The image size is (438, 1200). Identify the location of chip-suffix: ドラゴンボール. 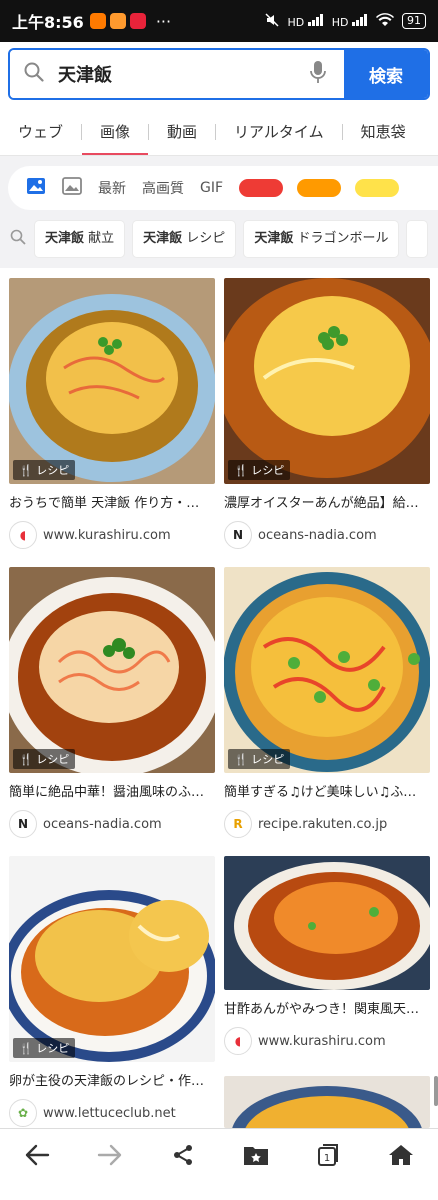
(341, 238).